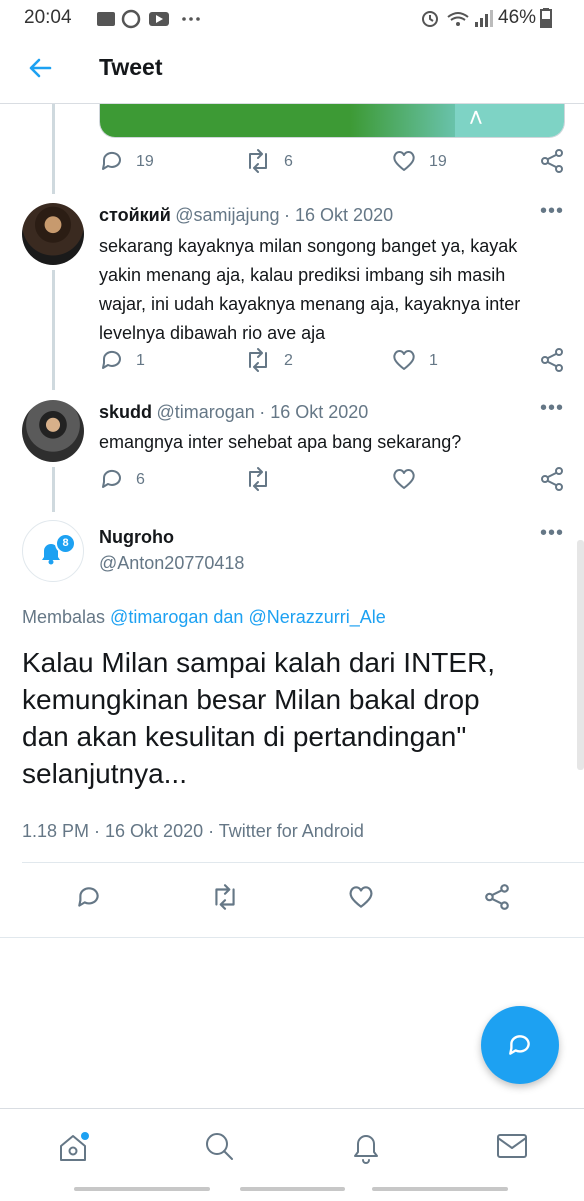  I want to click on system-icons, so click(457, 19).